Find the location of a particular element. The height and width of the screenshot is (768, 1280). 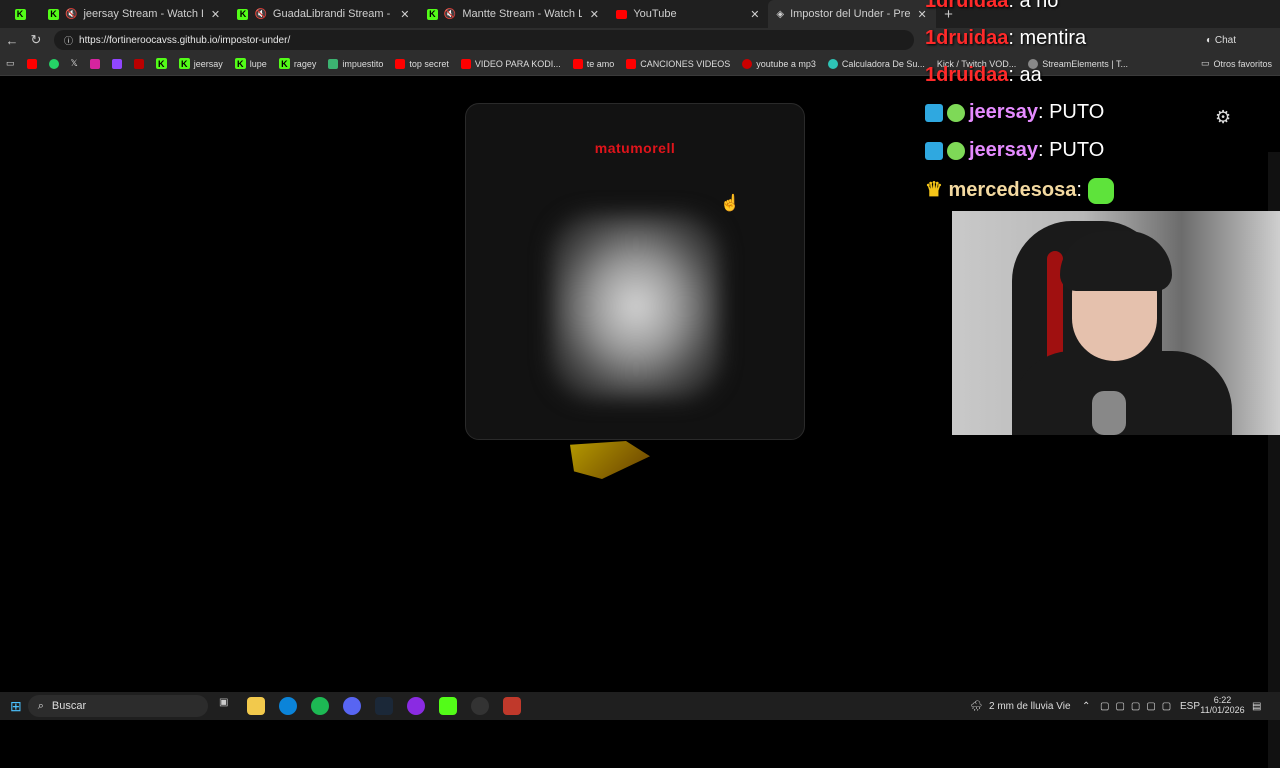

language-indicator: ESP is located at coordinates (1190, 706).